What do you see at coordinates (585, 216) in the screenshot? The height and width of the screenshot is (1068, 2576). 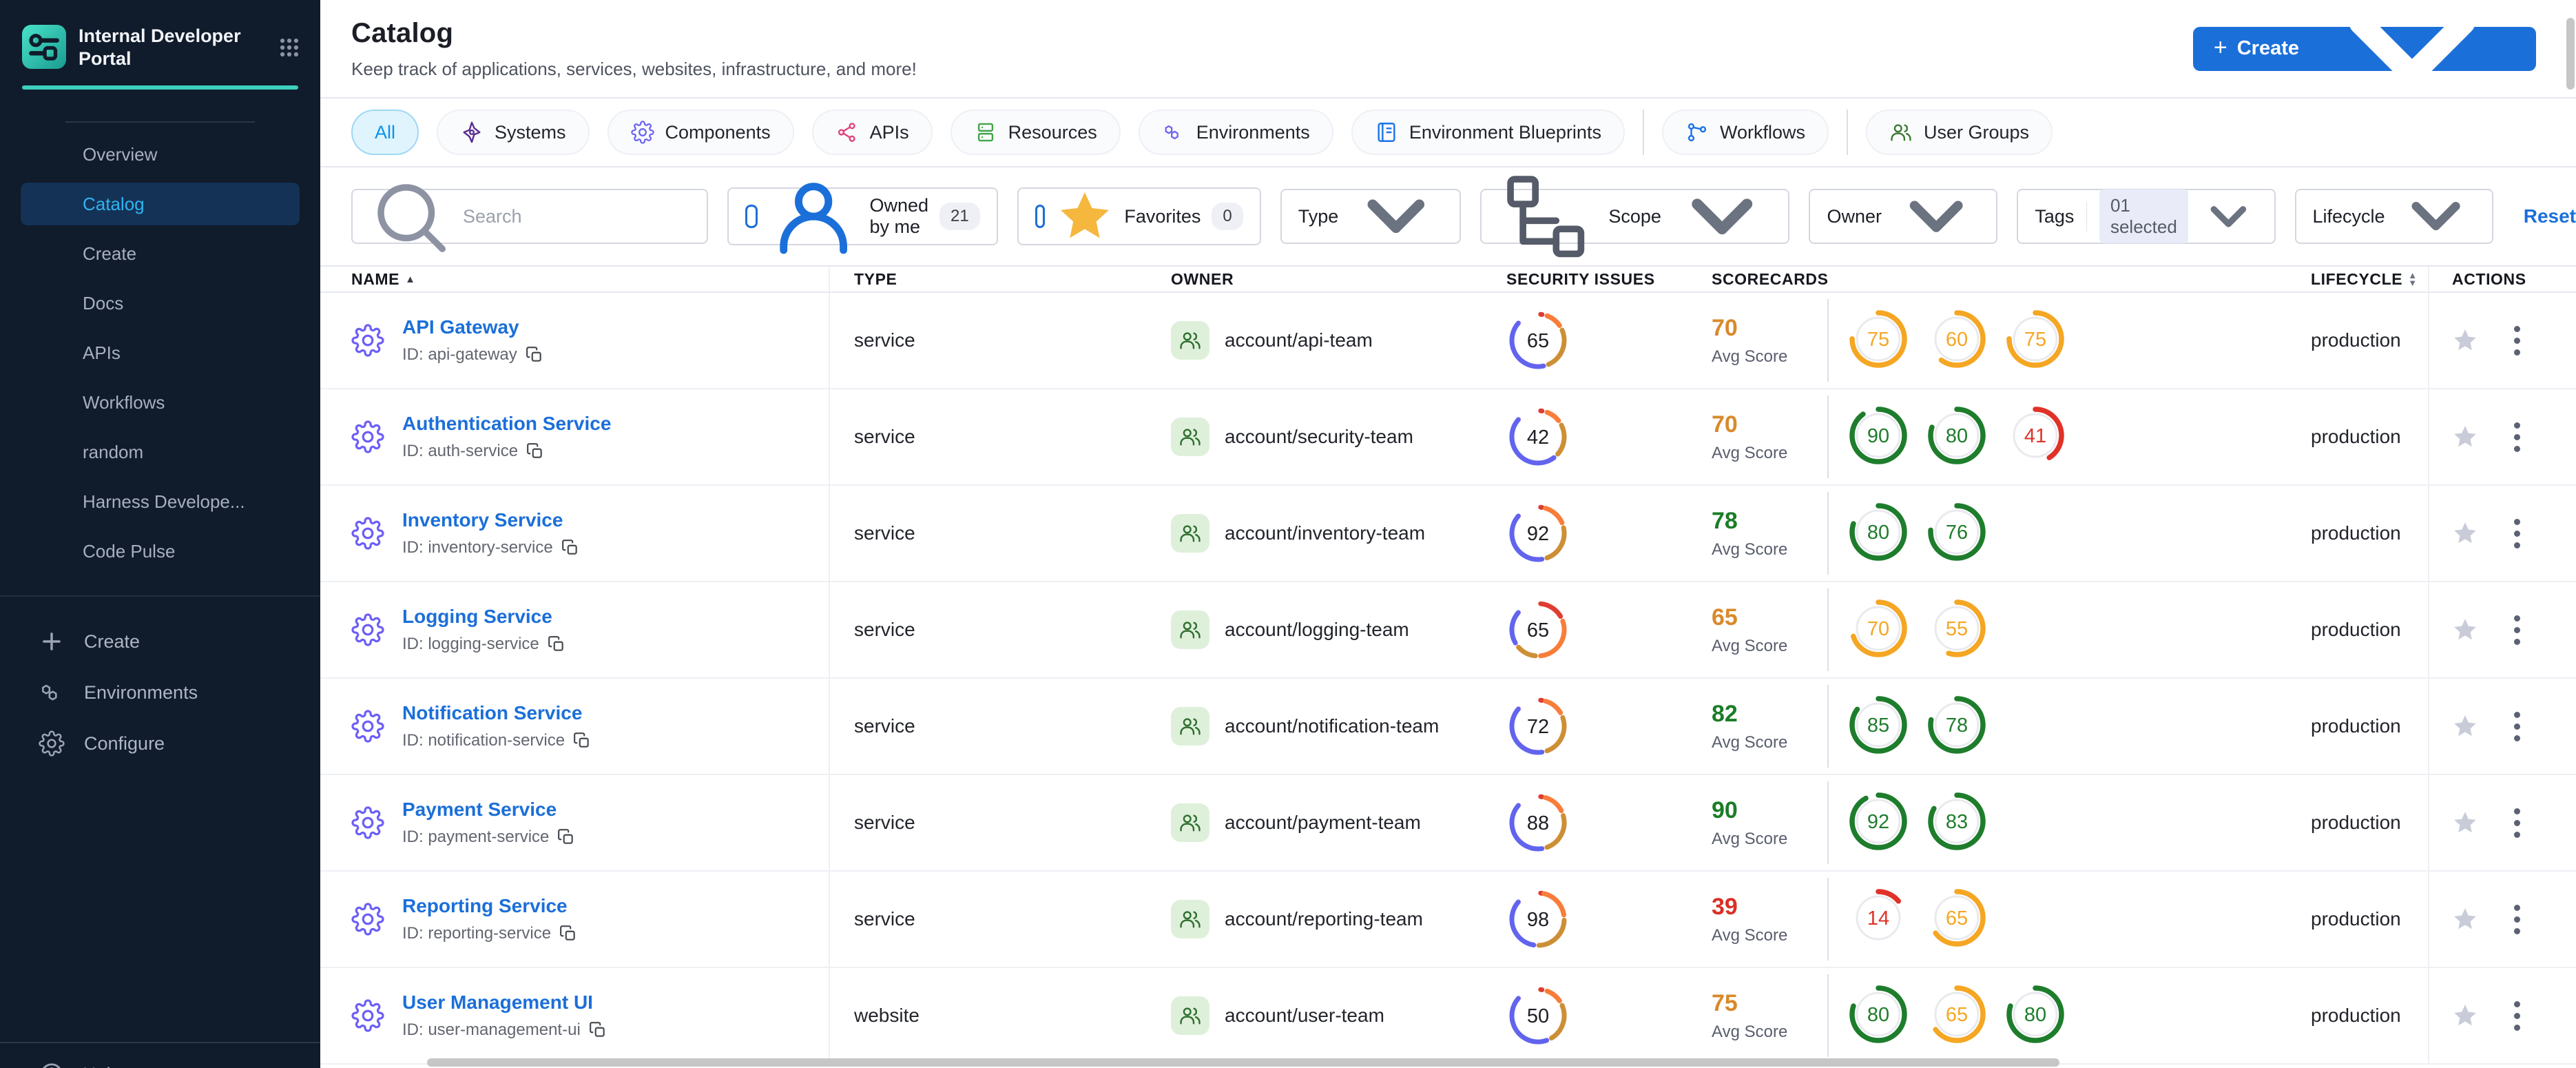 I see `search-input` at bounding box center [585, 216].